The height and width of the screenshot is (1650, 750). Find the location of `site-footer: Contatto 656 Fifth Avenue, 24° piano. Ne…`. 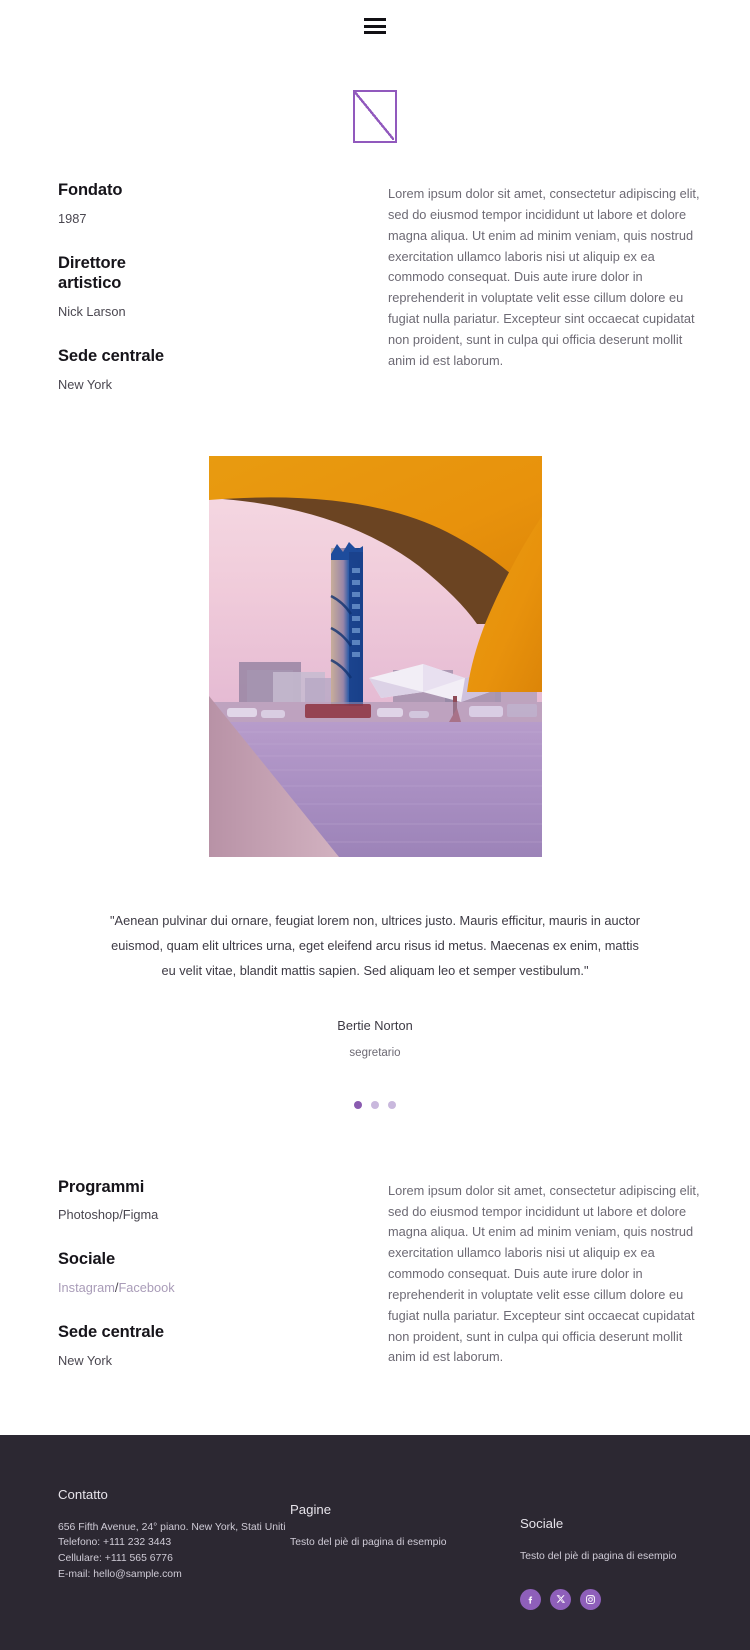

site-footer: Contatto 656 Fifth Avenue, 24° piano. Ne… is located at coordinates (375, 1542).